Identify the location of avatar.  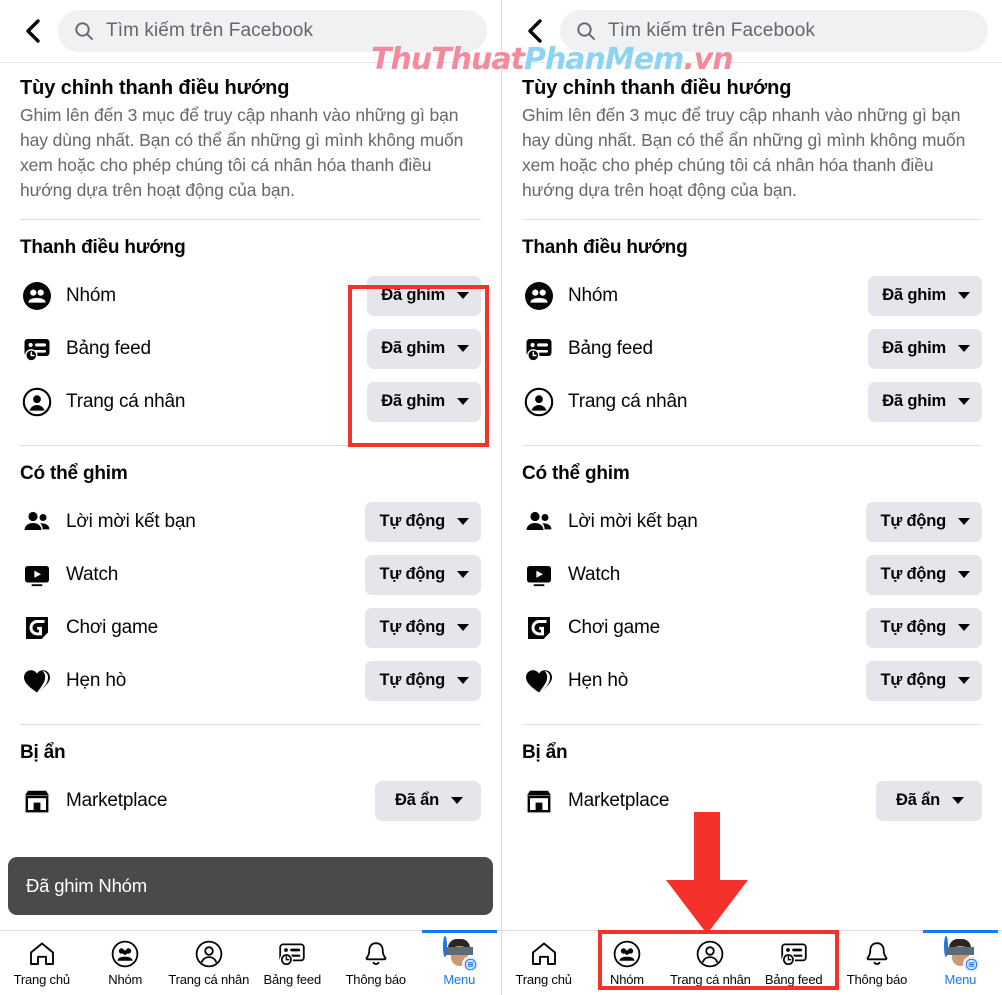
(461, 954).